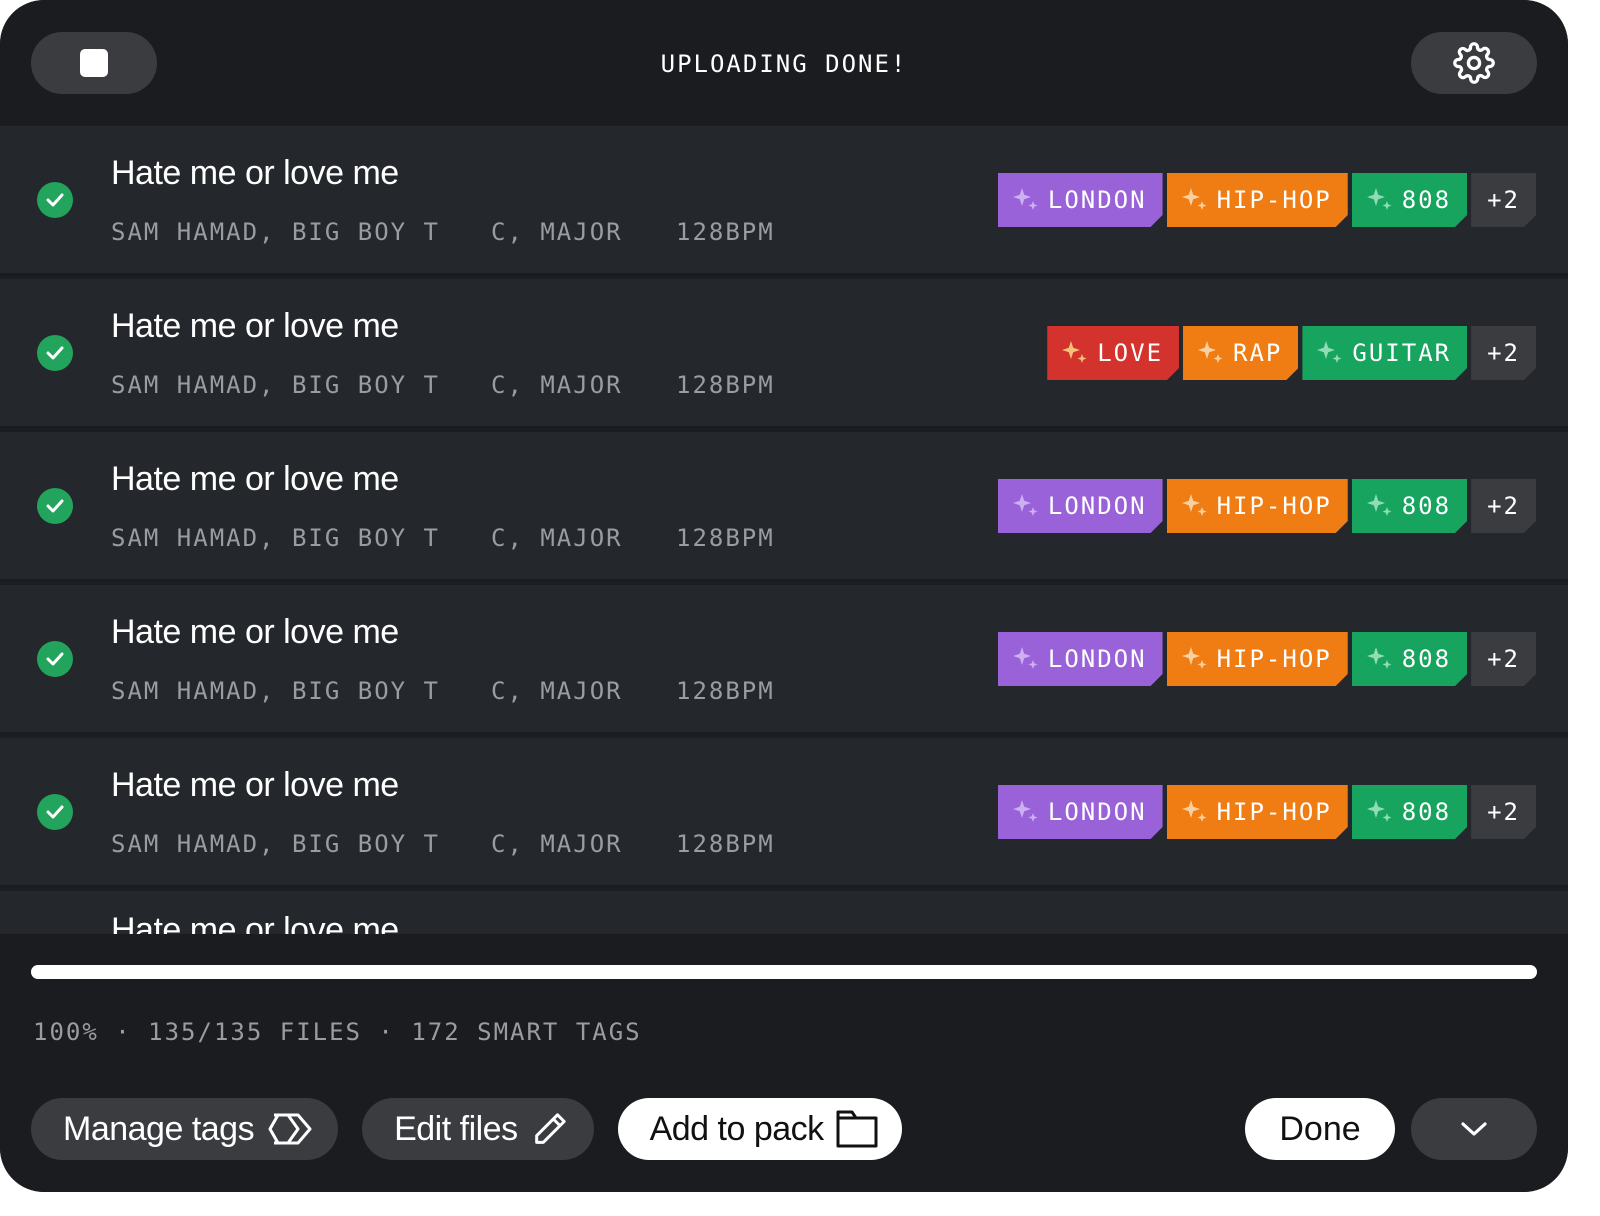  I want to click on progress-bar, so click(784, 972).